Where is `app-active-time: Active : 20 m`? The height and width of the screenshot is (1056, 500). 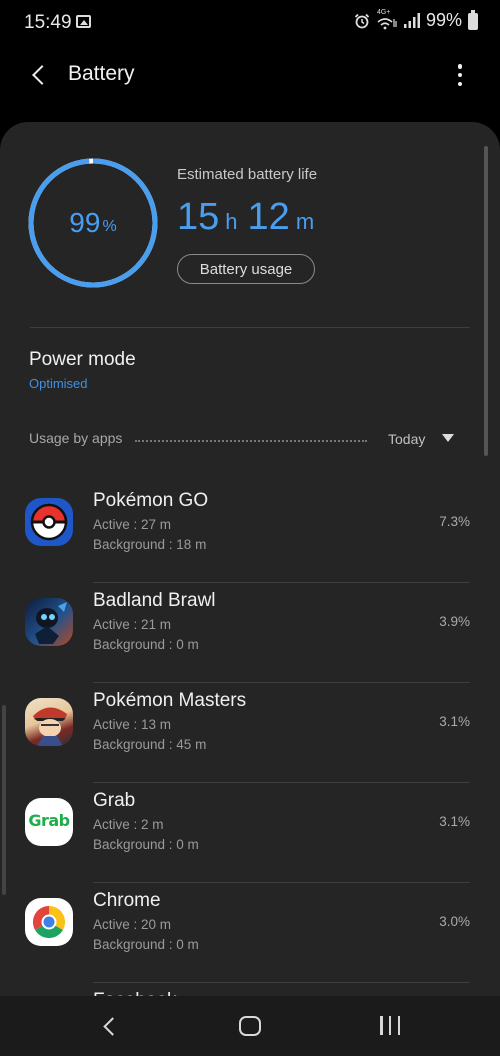 app-active-time: Active : 20 m is located at coordinates (132, 924).